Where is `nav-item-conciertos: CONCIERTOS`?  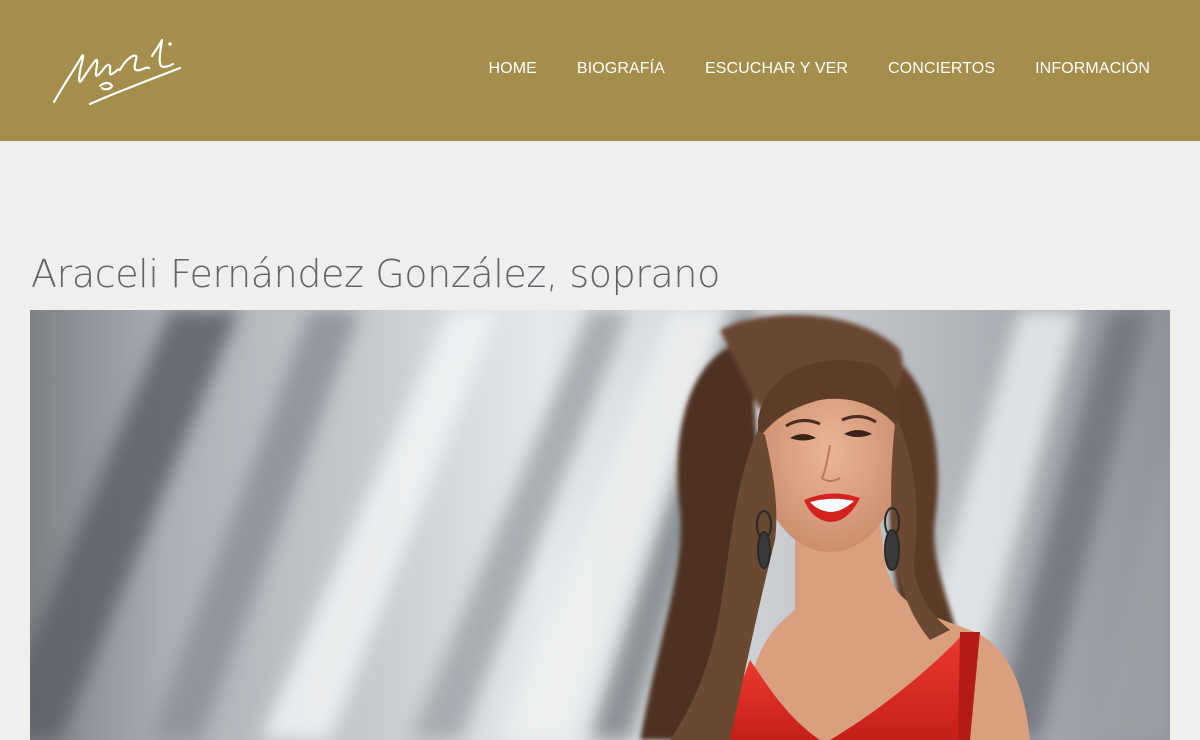
nav-item-conciertos: CONCIERTOS is located at coordinates (941, 69).